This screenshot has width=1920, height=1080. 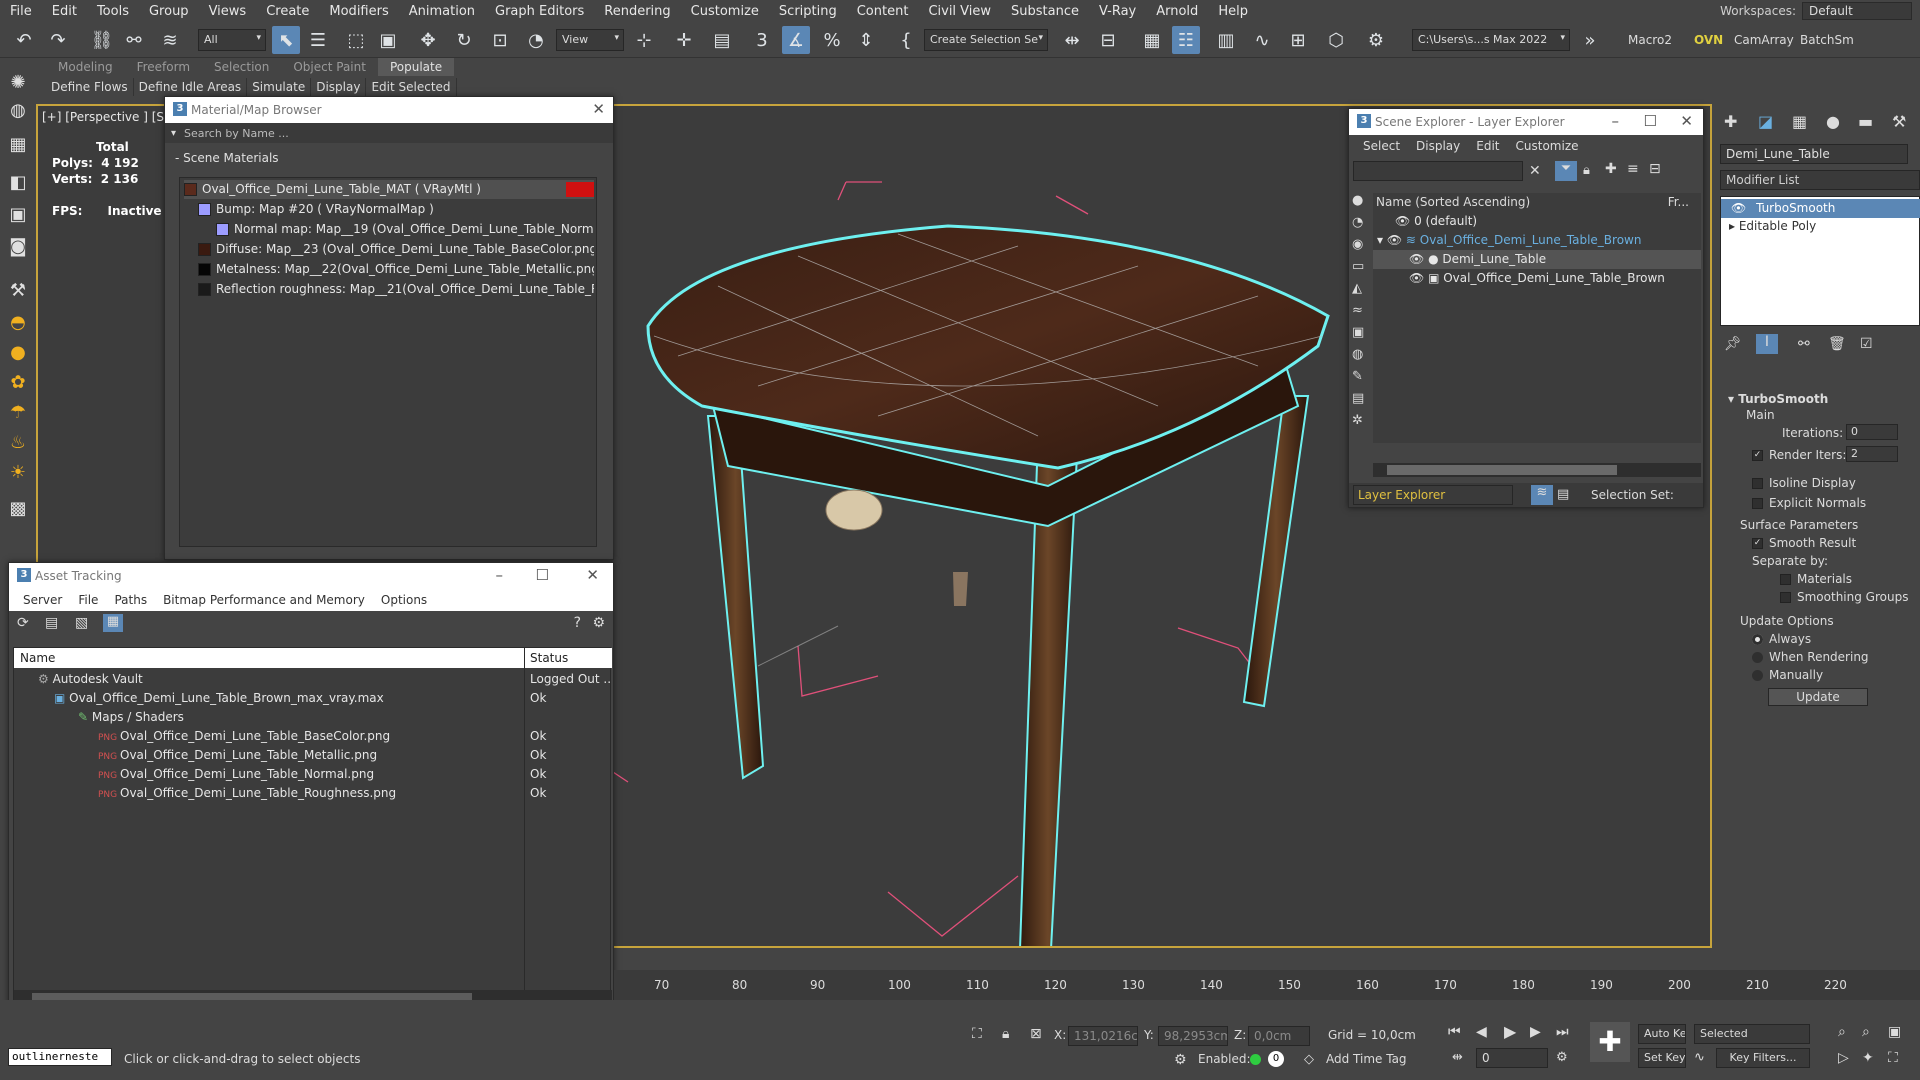 I want to click on menu-scripting: Scripting, so click(x=808, y=11).